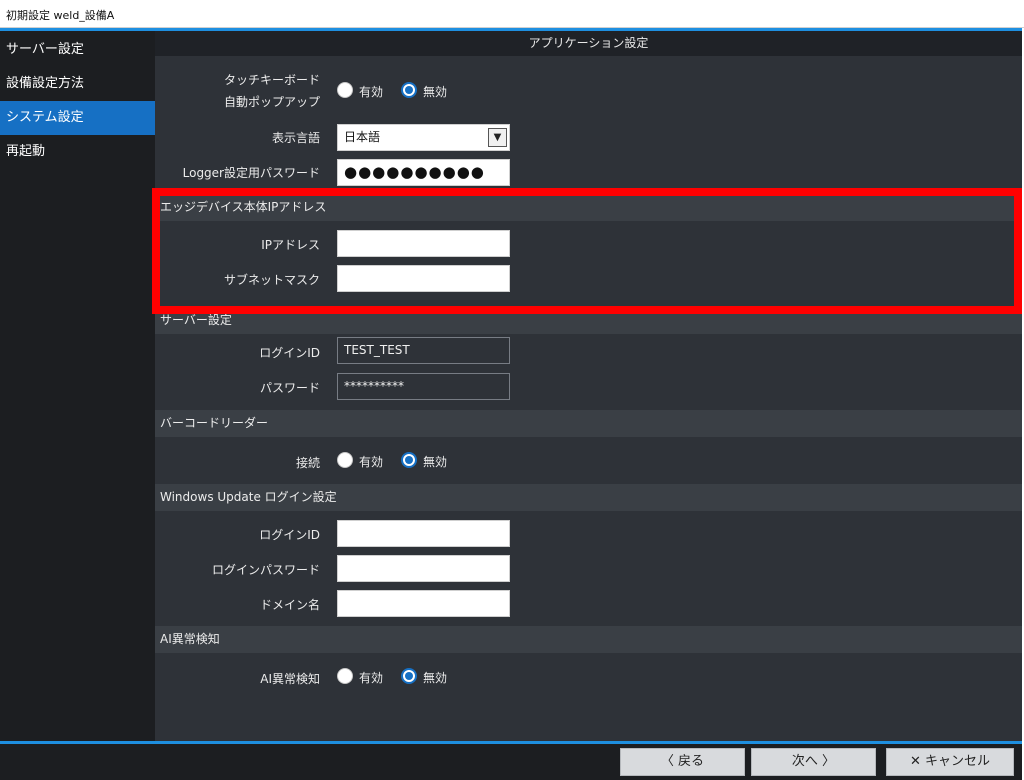 The height and width of the screenshot is (780, 1024). What do you see at coordinates (77, 386) in the screenshot?
I see `sidebar: サーバー設定 設備設定方法 システム設定 再起動` at bounding box center [77, 386].